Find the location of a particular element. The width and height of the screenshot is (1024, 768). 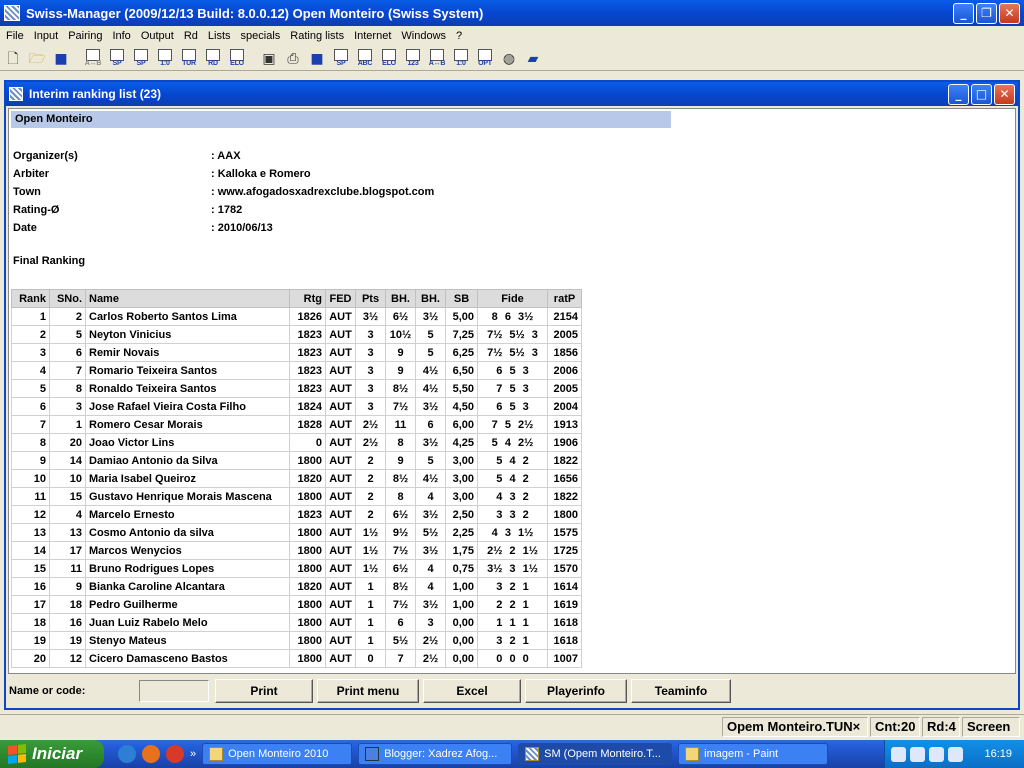

elo-toolbar-button: ELO is located at coordinates (237, 58).